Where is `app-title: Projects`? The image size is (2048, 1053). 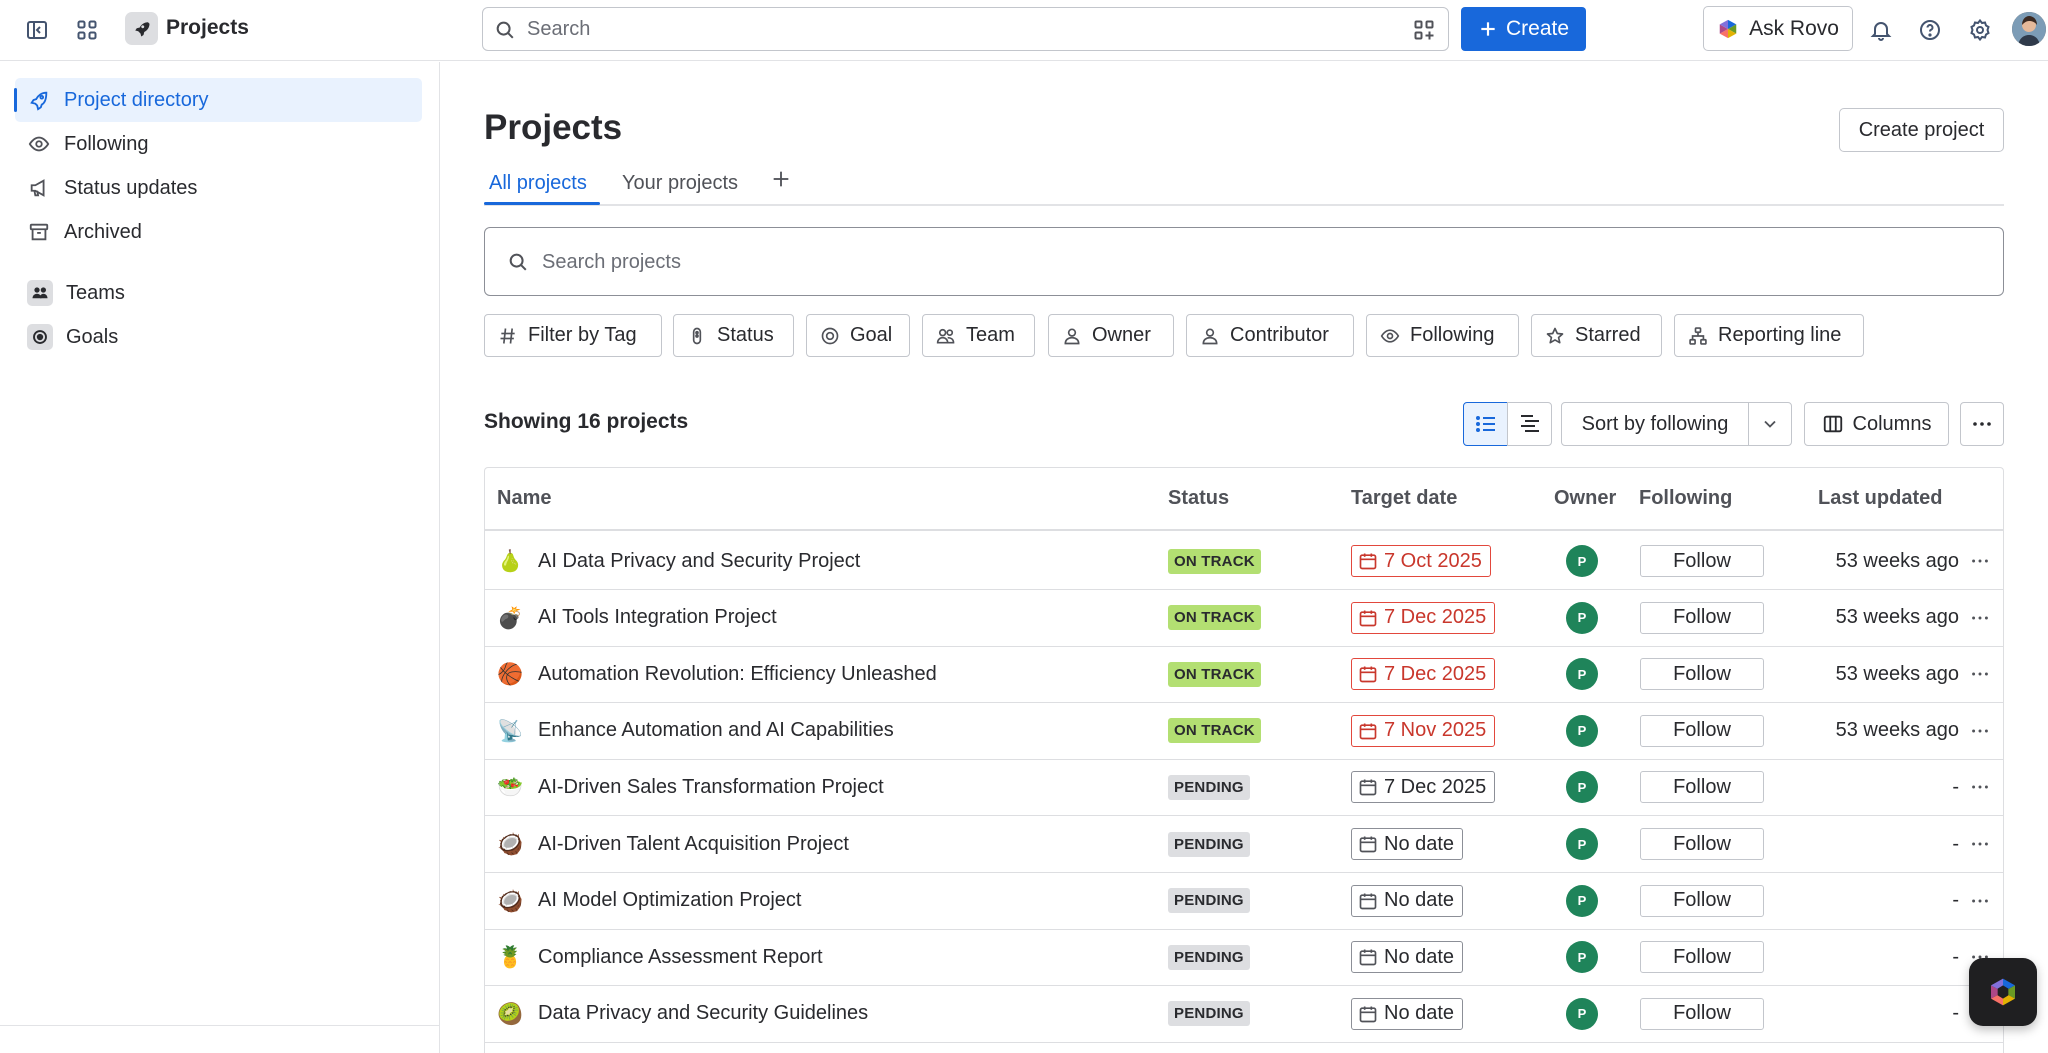
app-title: Projects is located at coordinates (207, 28).